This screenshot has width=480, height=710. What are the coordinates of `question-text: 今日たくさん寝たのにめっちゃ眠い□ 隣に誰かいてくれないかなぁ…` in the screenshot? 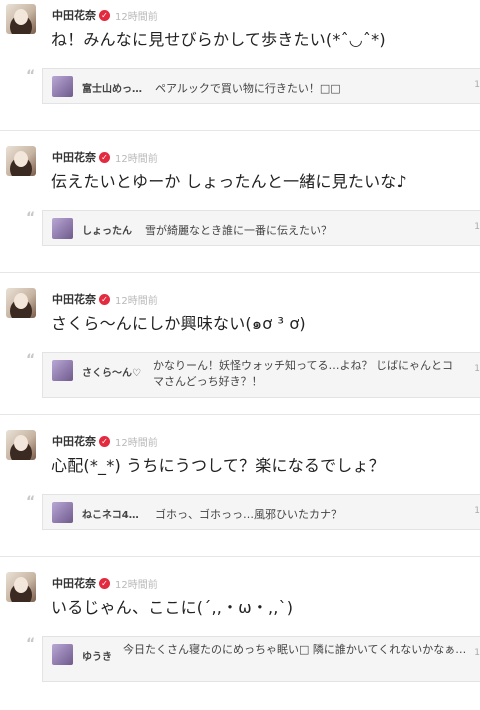 It's located at (295, 649).